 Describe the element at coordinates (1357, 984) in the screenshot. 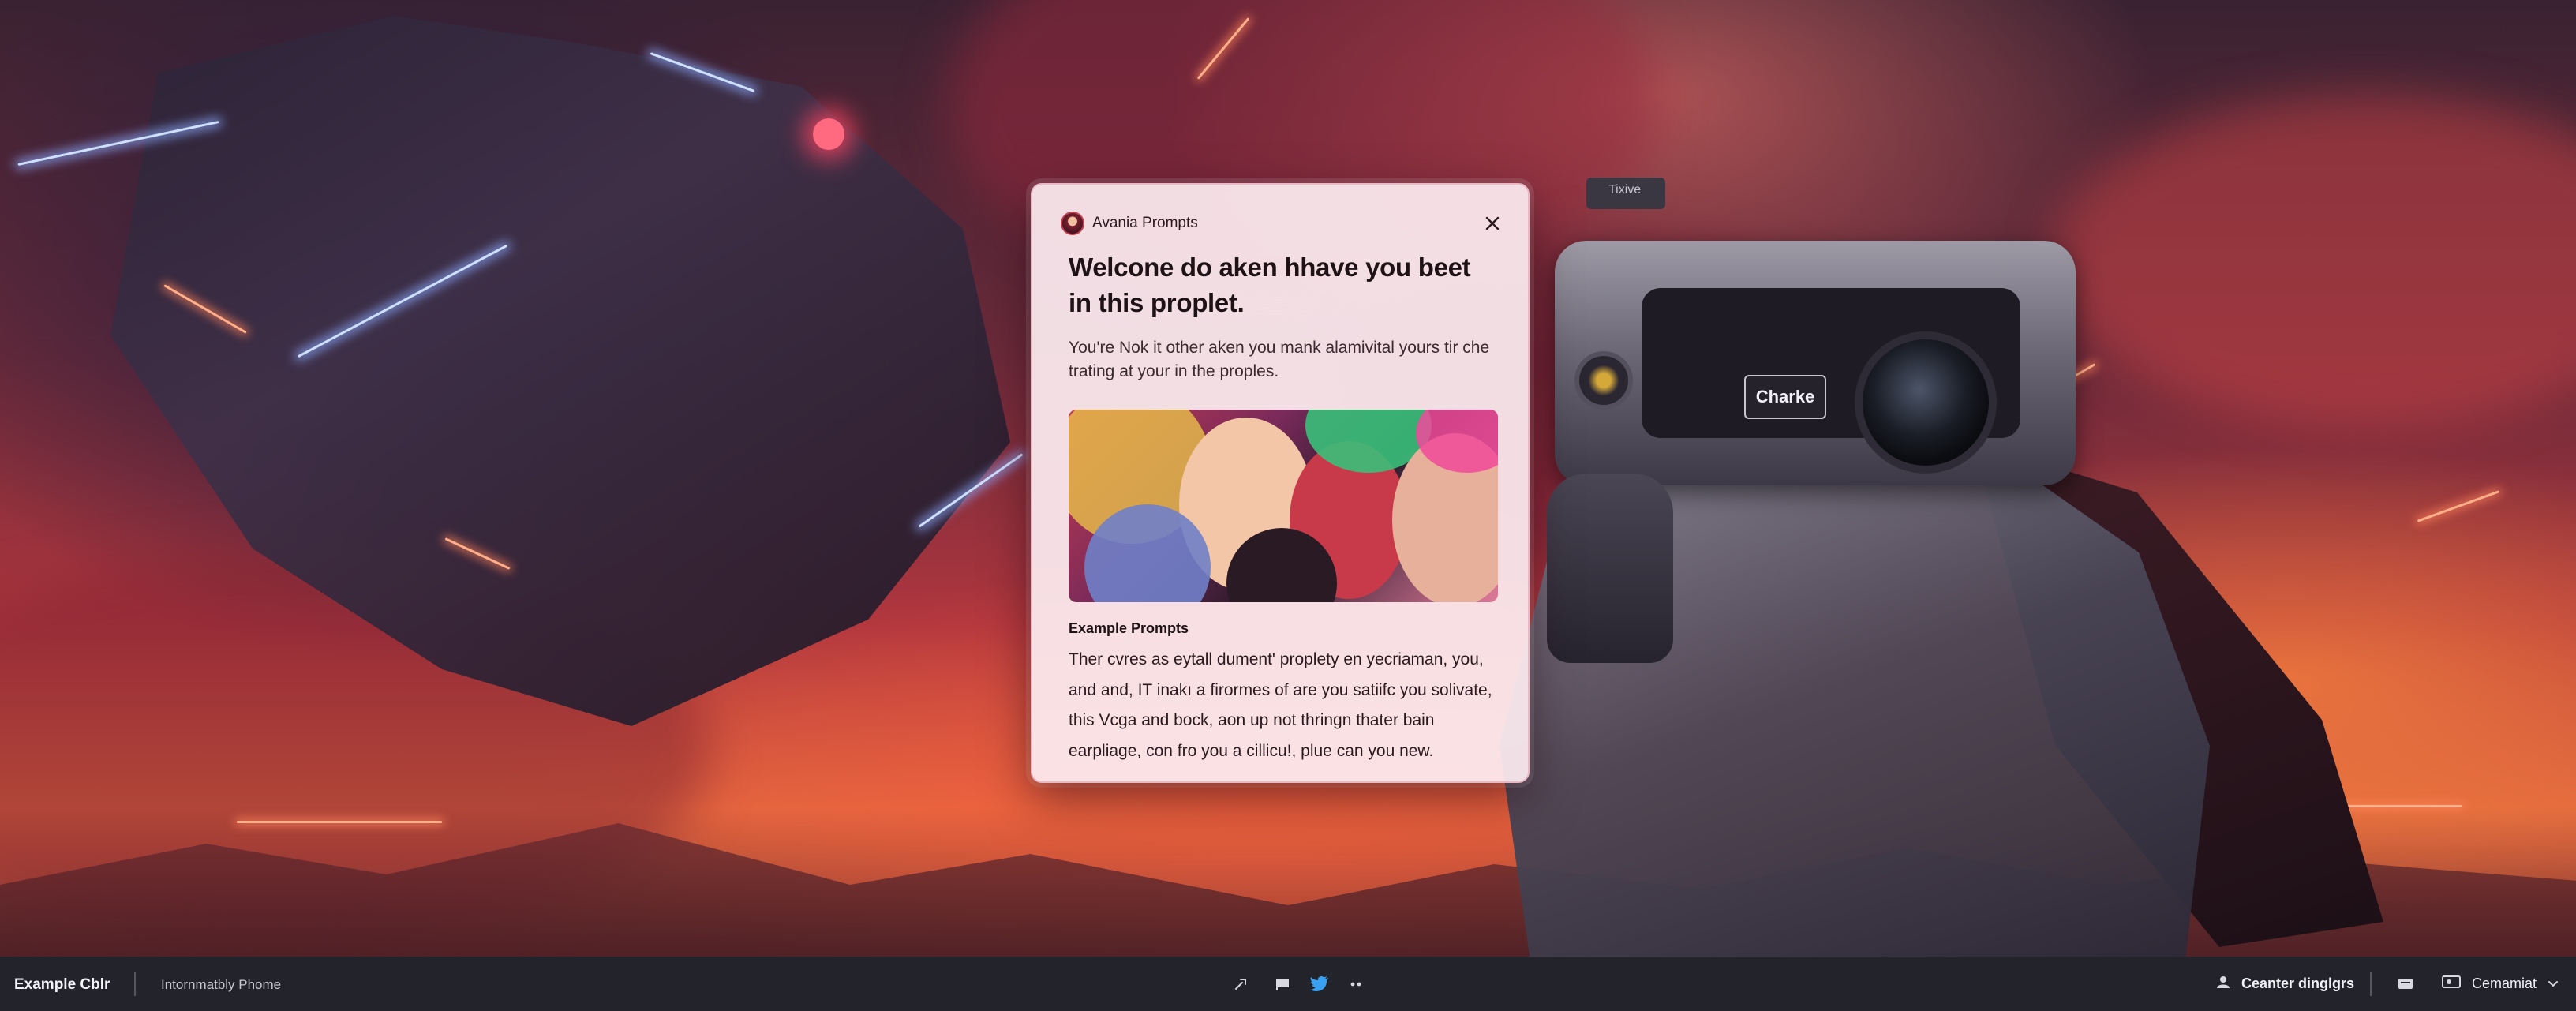

I see `more-dots-icon` at that location.